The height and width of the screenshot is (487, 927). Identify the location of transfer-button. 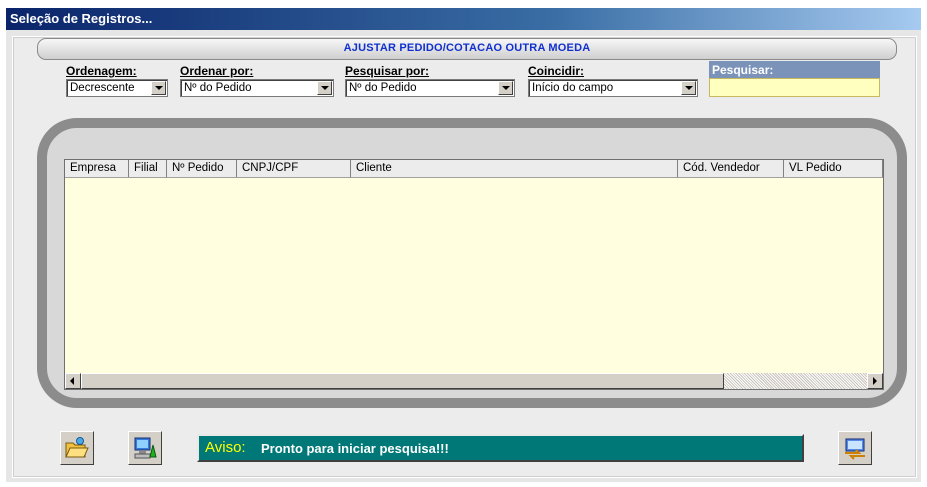
(855, 448).